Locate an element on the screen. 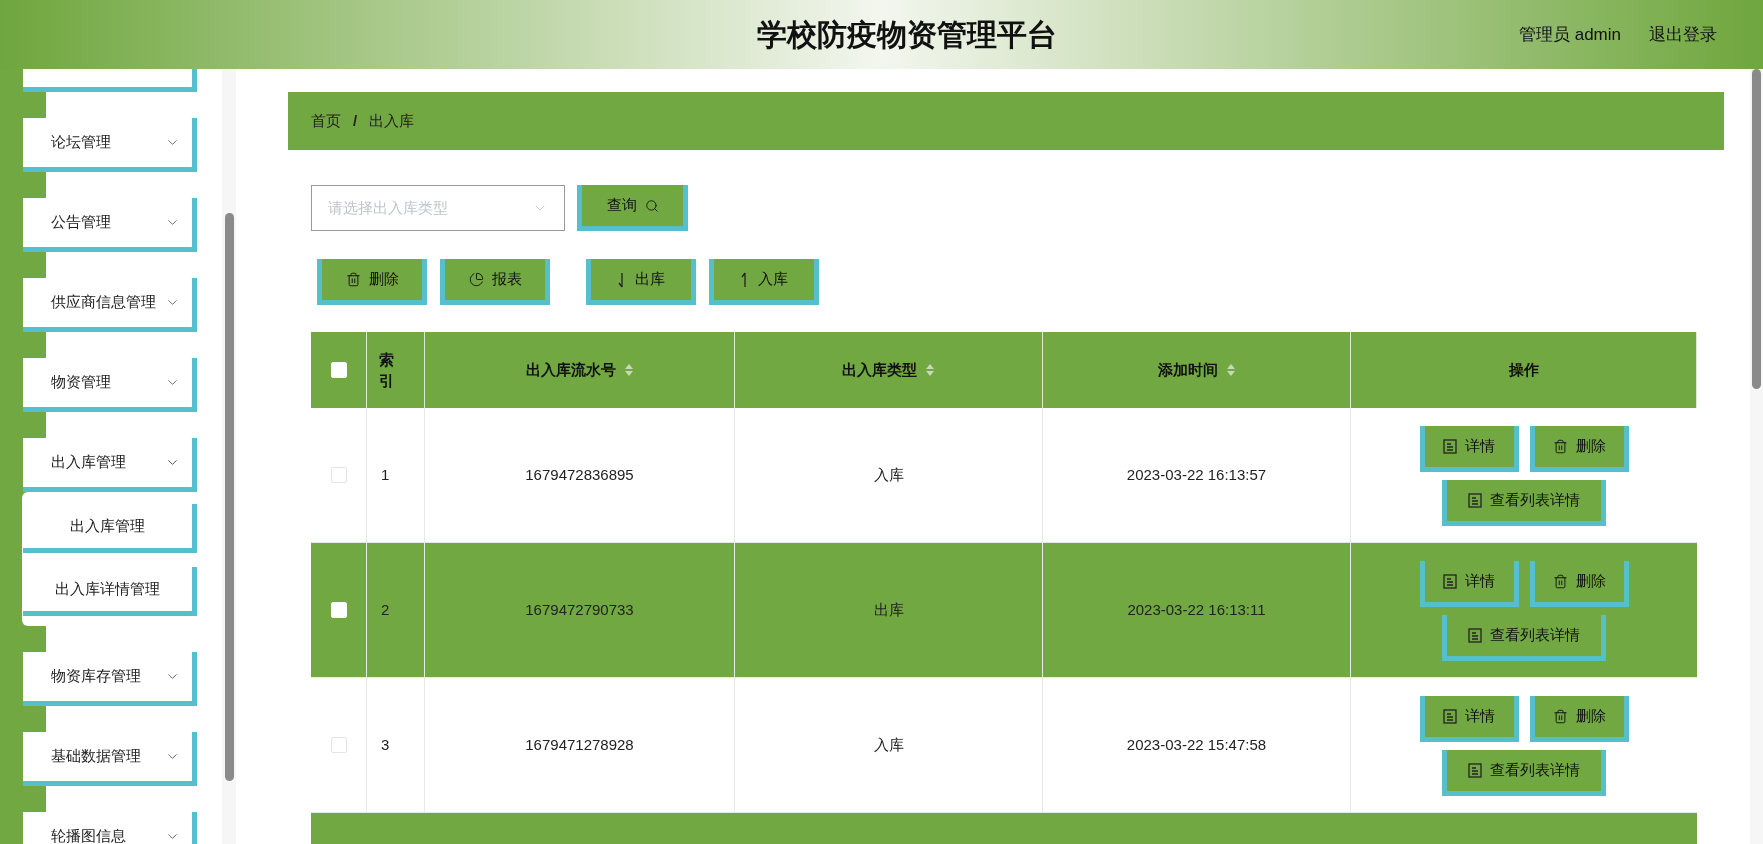  table-cell-text: 2 is located at coordinates (385, 609).